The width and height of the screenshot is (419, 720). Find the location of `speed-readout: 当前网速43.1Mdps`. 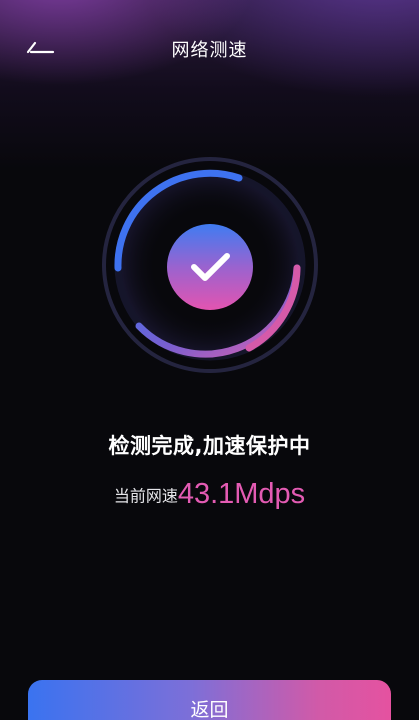

speed-readout: 当前网速43.1Mdps is located at coordinates (209, 494).